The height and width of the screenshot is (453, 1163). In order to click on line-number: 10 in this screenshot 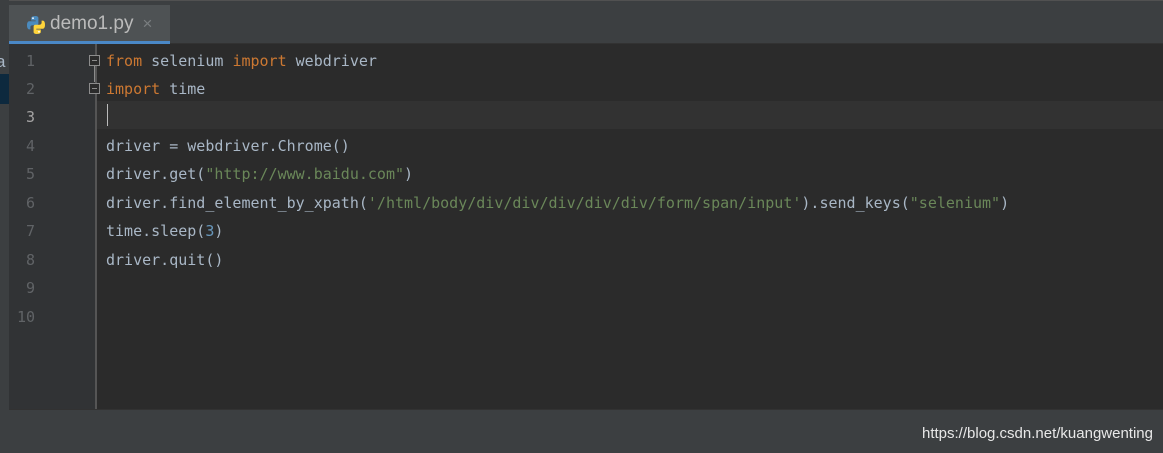, I will do `click(25, 317)`.